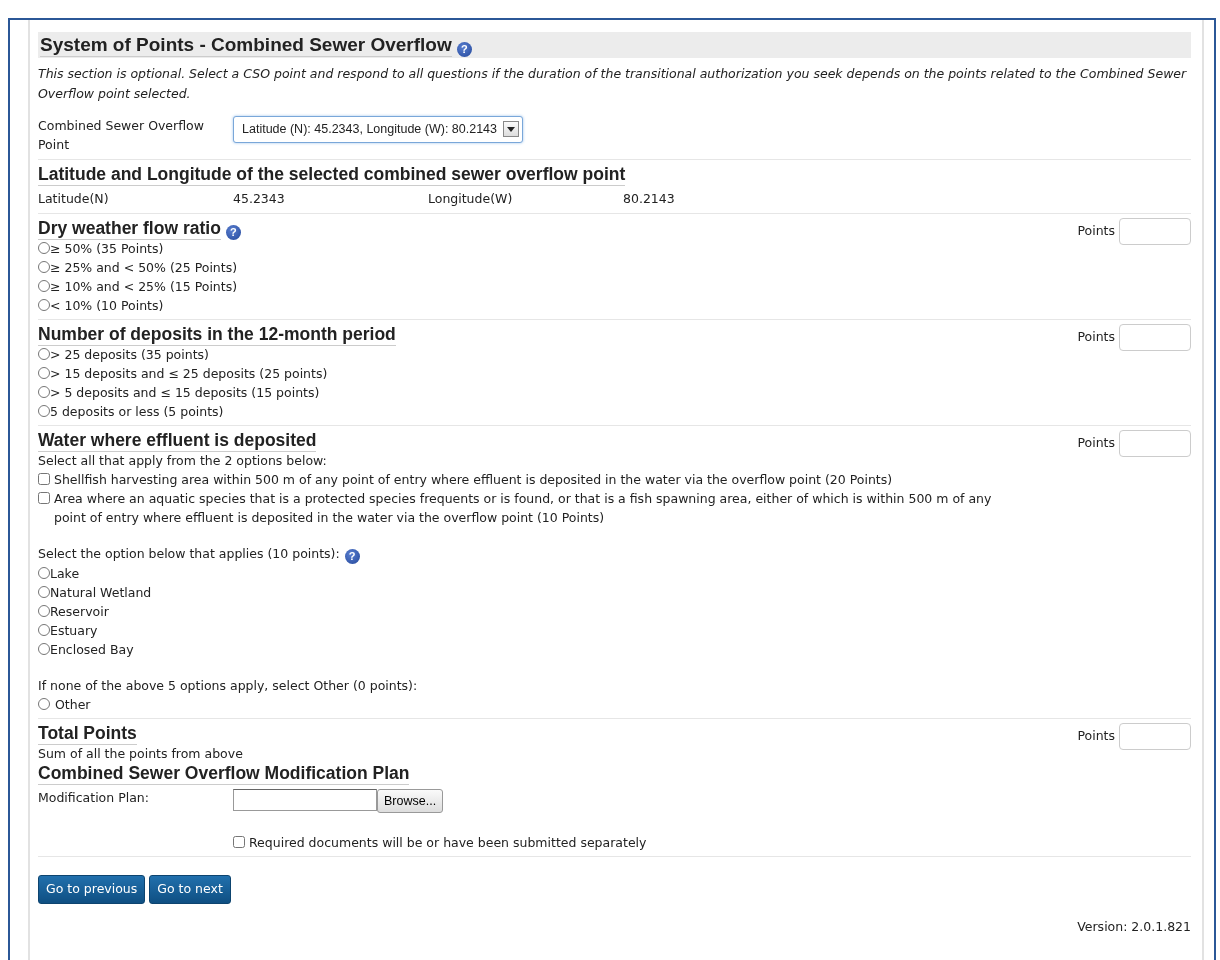  I want to click on option-label: ≥ 25% and < 50% (25 Points), so click(144, 267).